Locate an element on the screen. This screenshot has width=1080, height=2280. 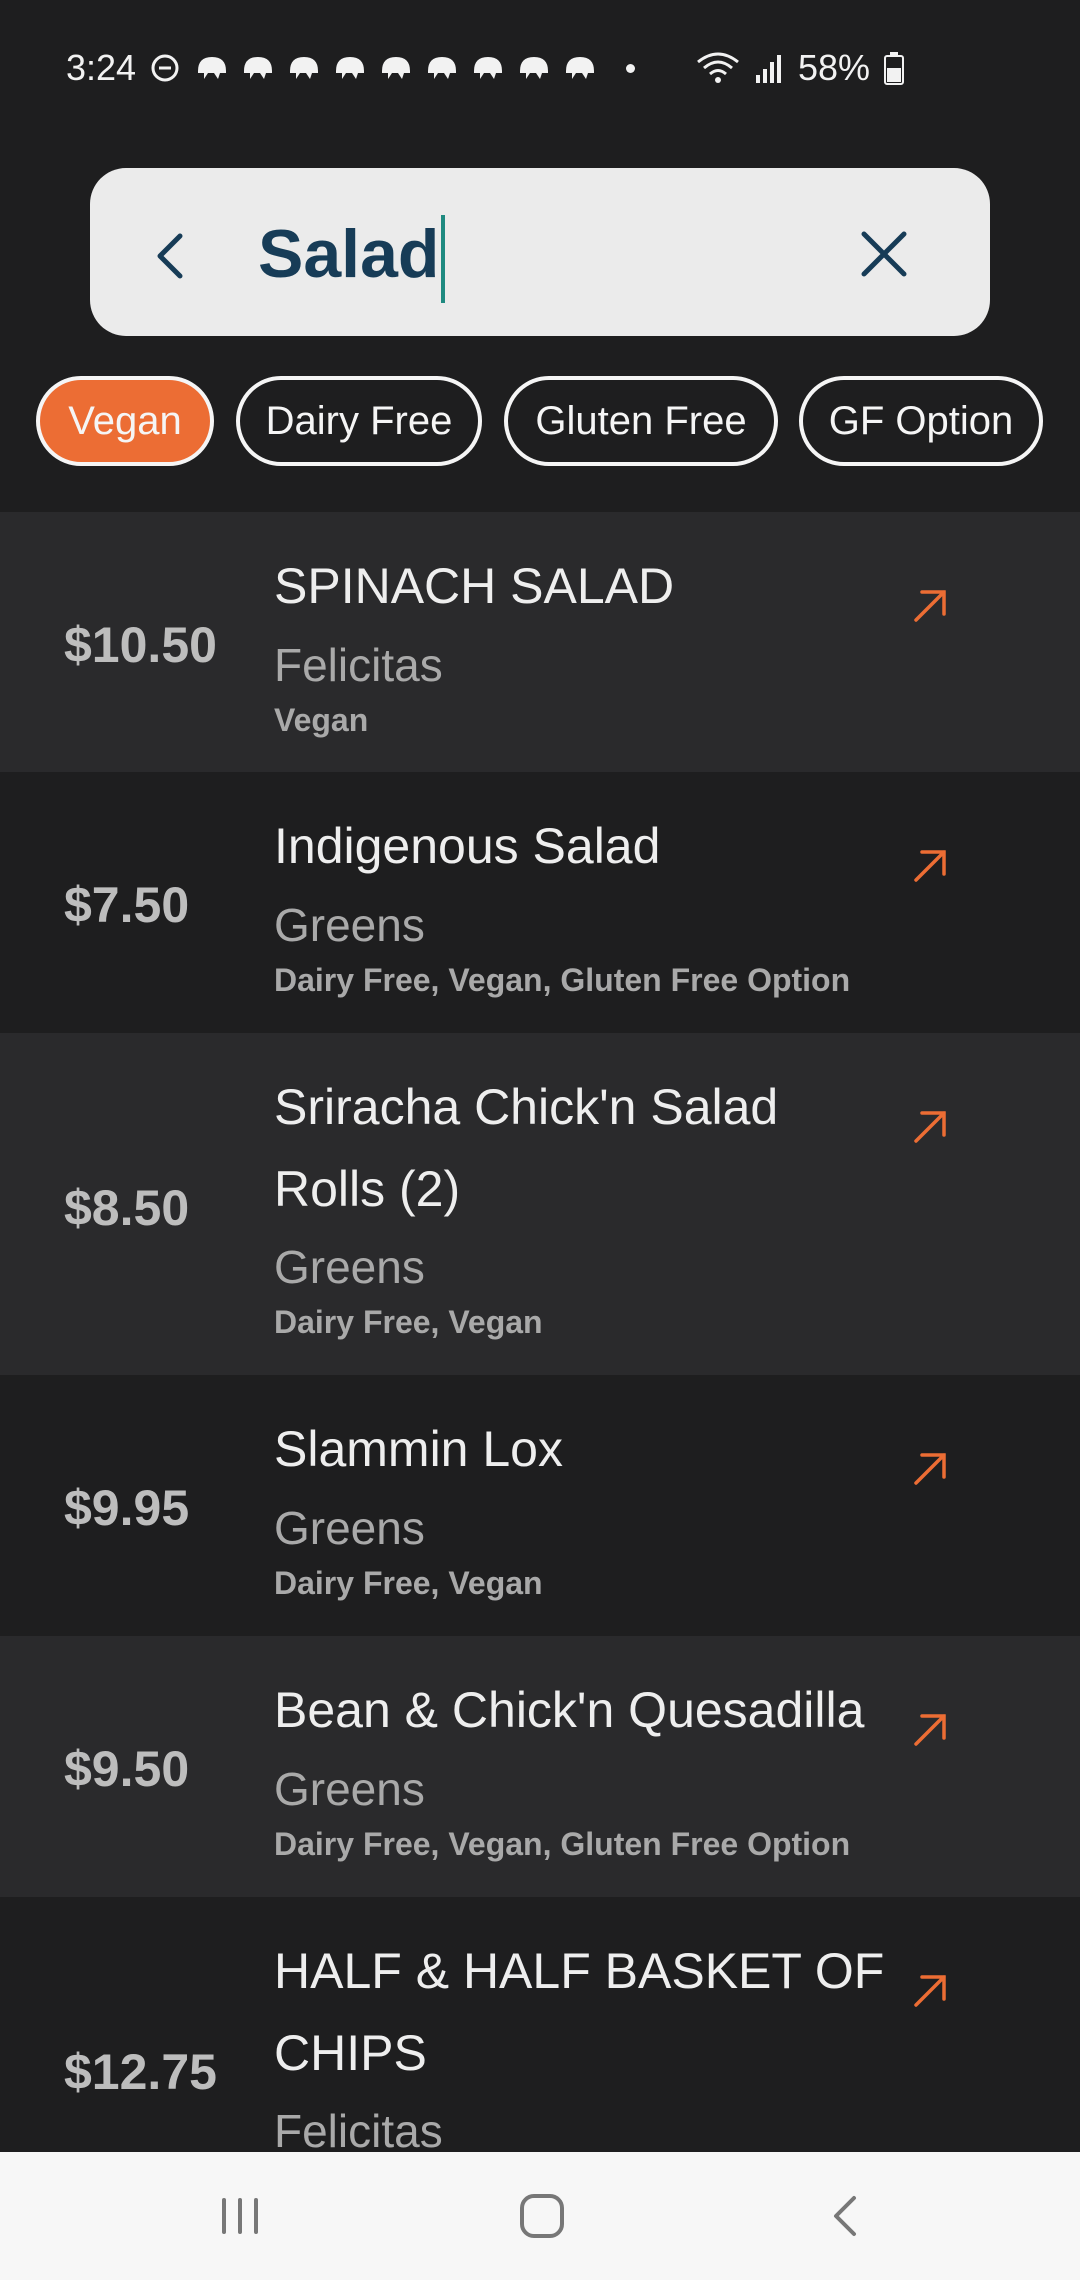
system-nav-bar is located at coordinates (540, 2216).